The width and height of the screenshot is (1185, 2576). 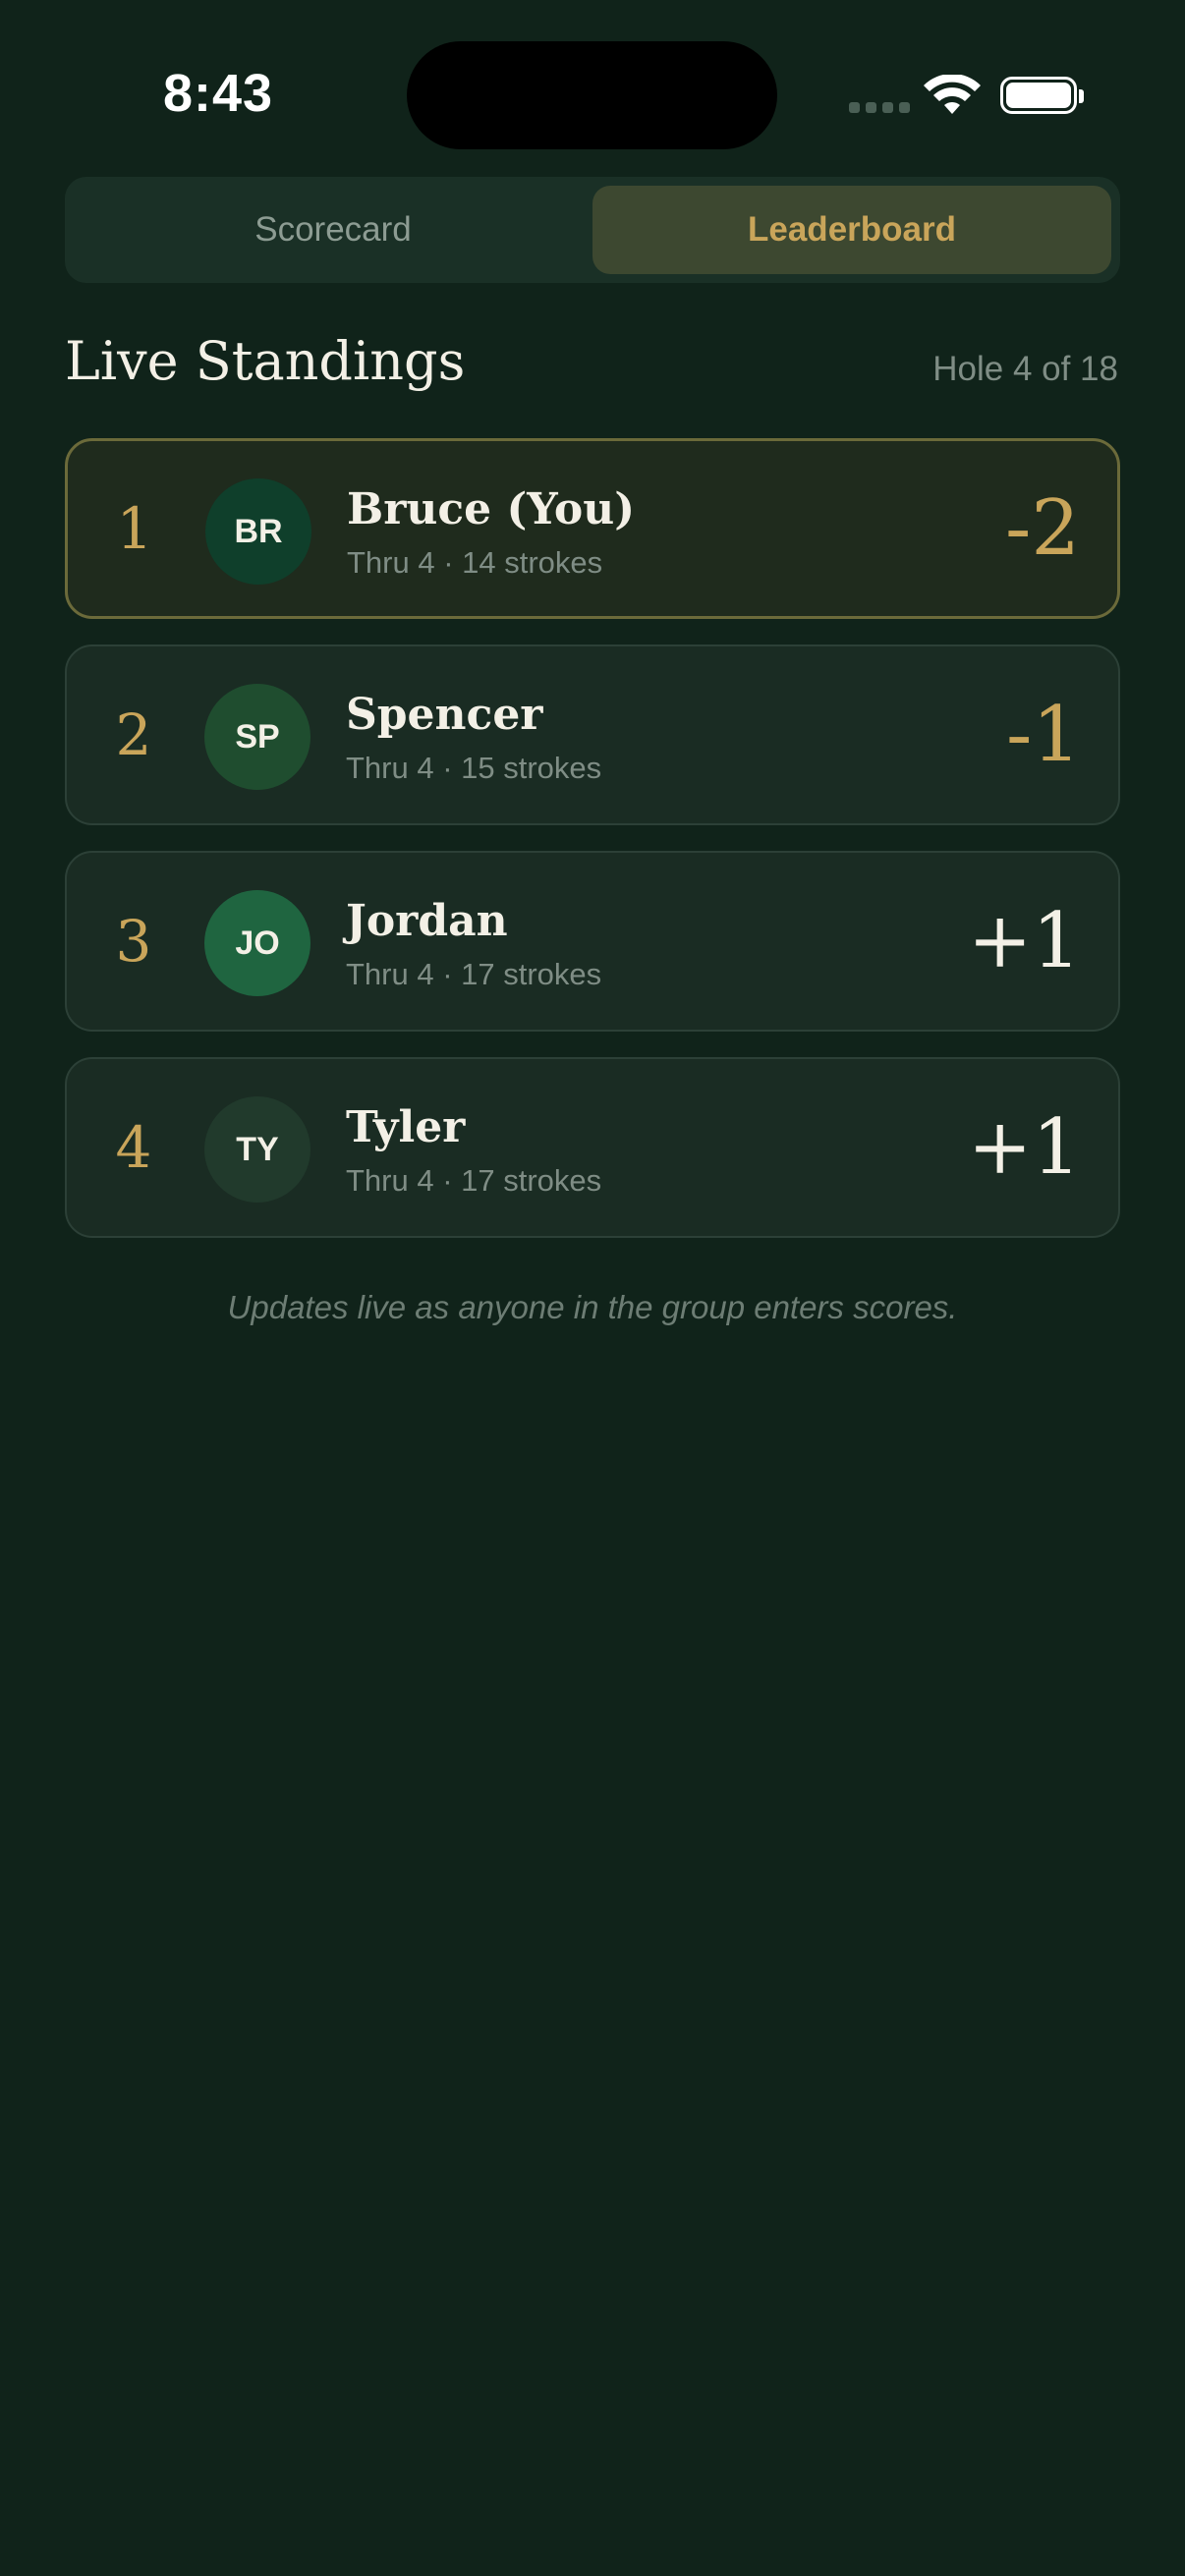 What do you see at coordinates (265, 361) in the screenshot?
I see `page-title: Live Standings` at bounding box center [265, 361].